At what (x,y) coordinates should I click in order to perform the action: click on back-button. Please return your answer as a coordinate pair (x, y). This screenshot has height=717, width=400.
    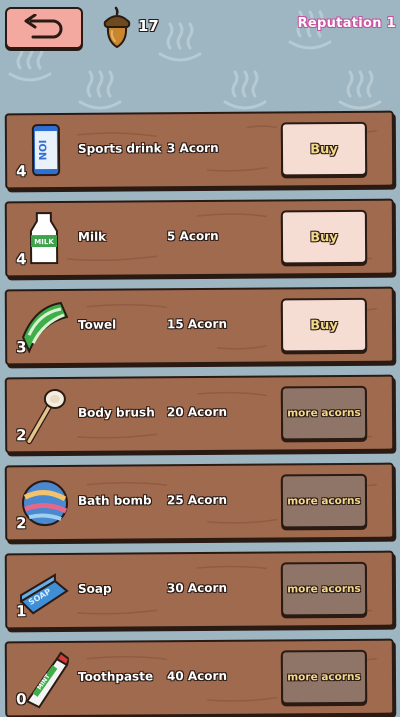
    Looking at the image, I should click on (44, 28).